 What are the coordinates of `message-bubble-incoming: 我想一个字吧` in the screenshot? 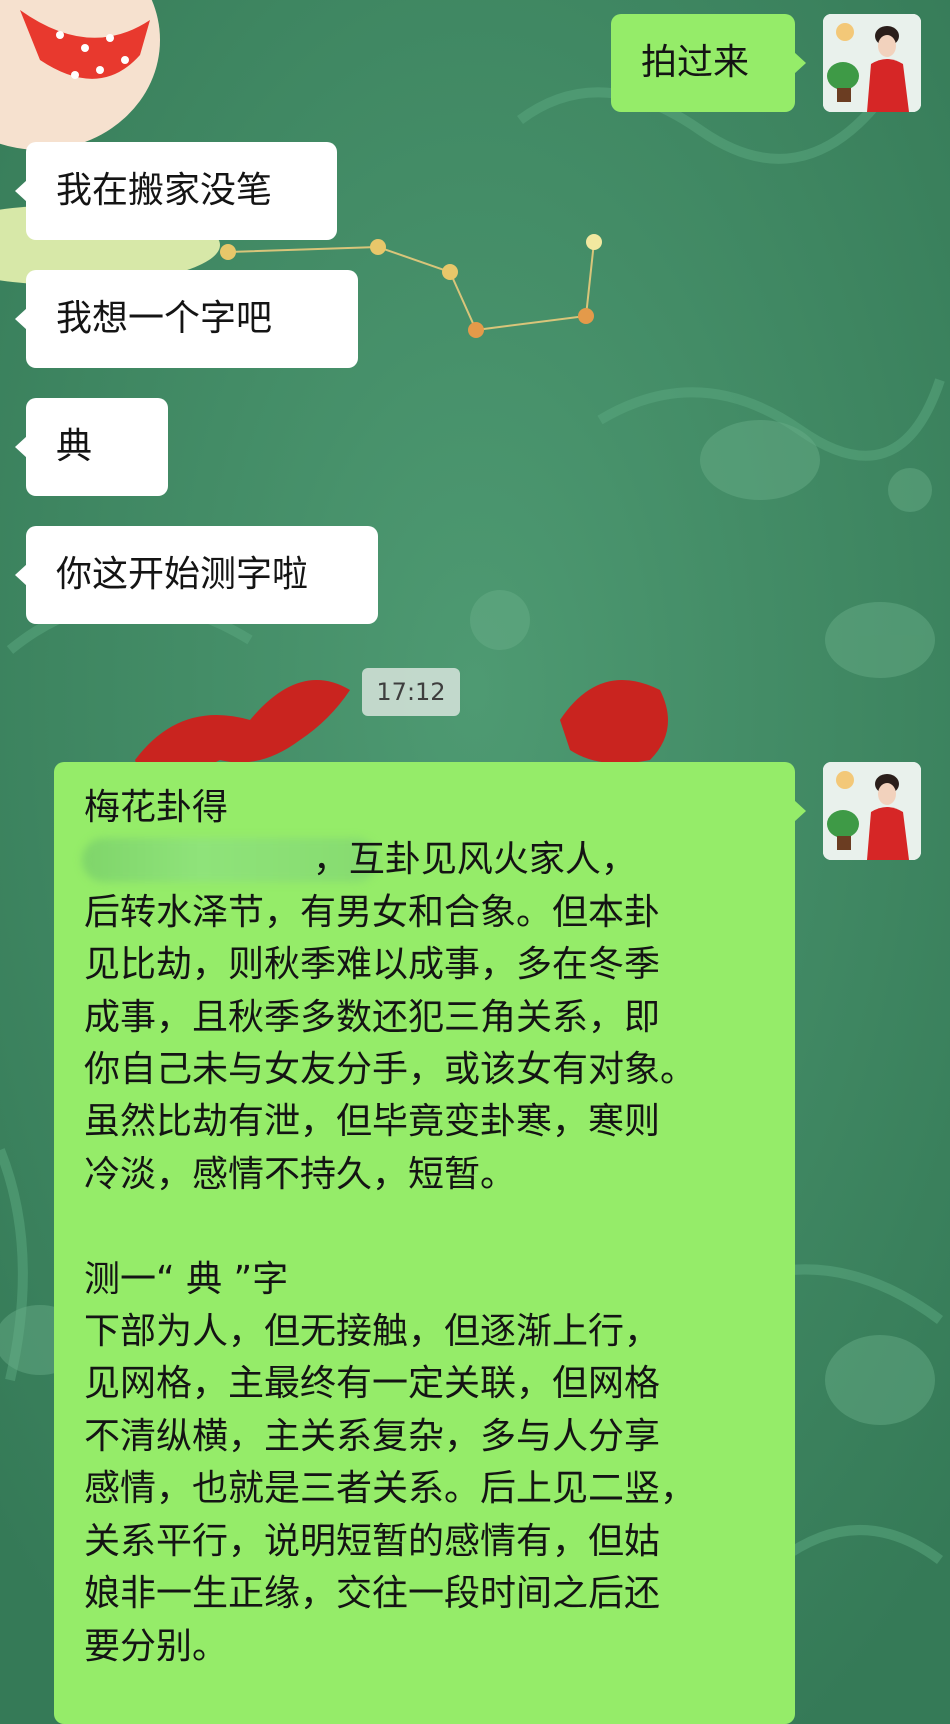 It's located at (186, 319).